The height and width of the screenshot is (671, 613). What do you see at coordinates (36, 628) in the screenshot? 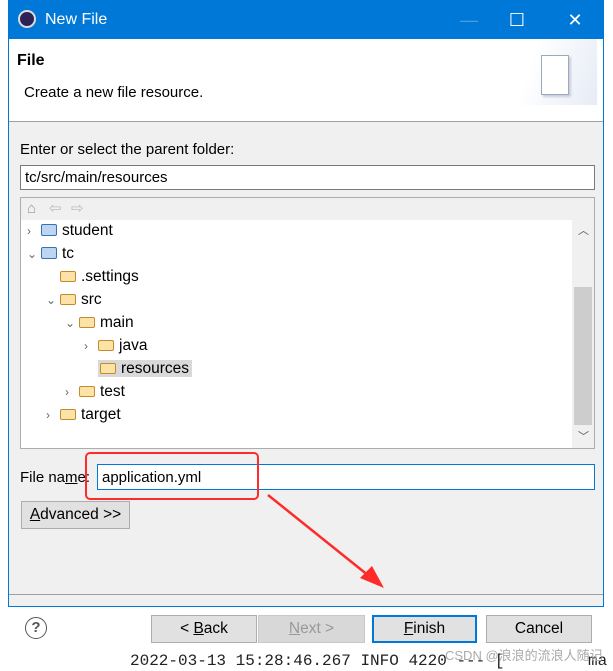
I see `help-icon: ?` at bounding box center [36, 628].